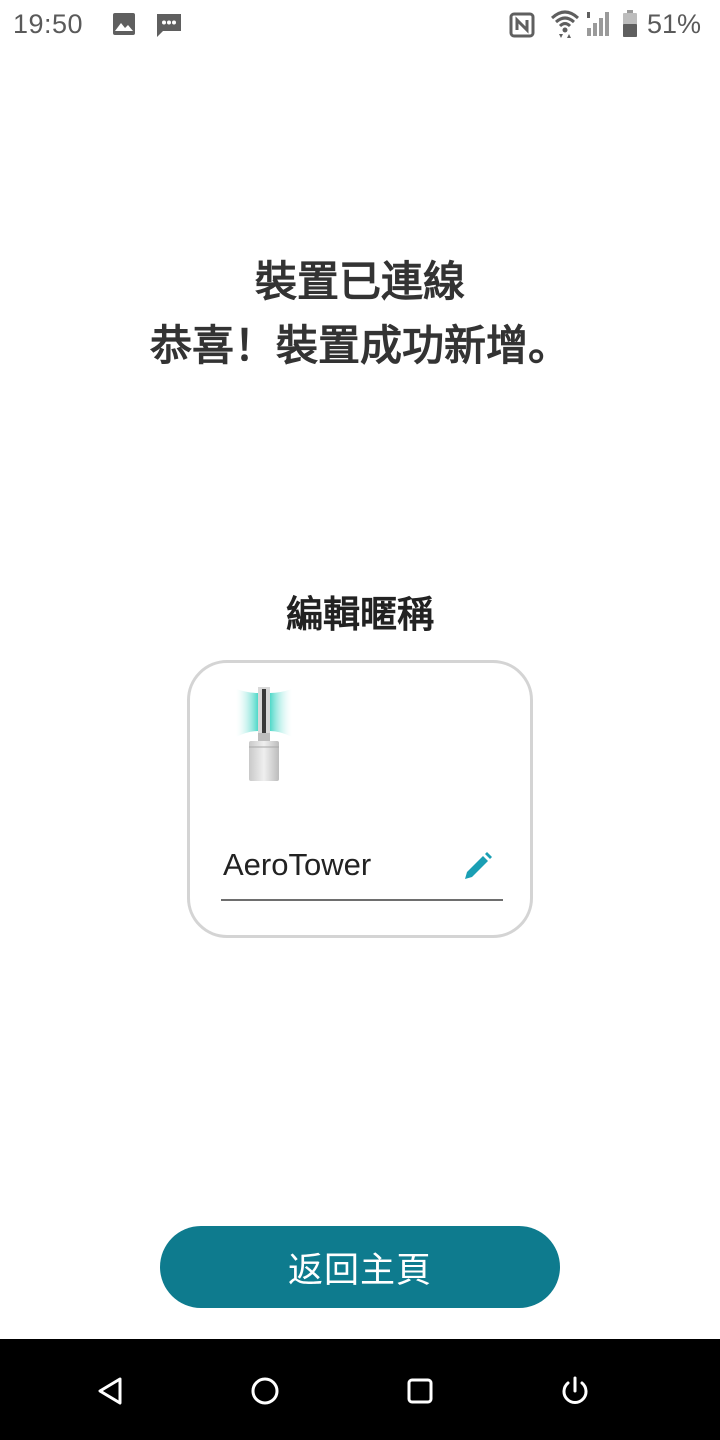 This screenshot has height=1440, width=720. What do you see at coordinates (264, 735) in the screenshot?
I see `air-purifier-tower-icon` at bounding box center [264, 735].